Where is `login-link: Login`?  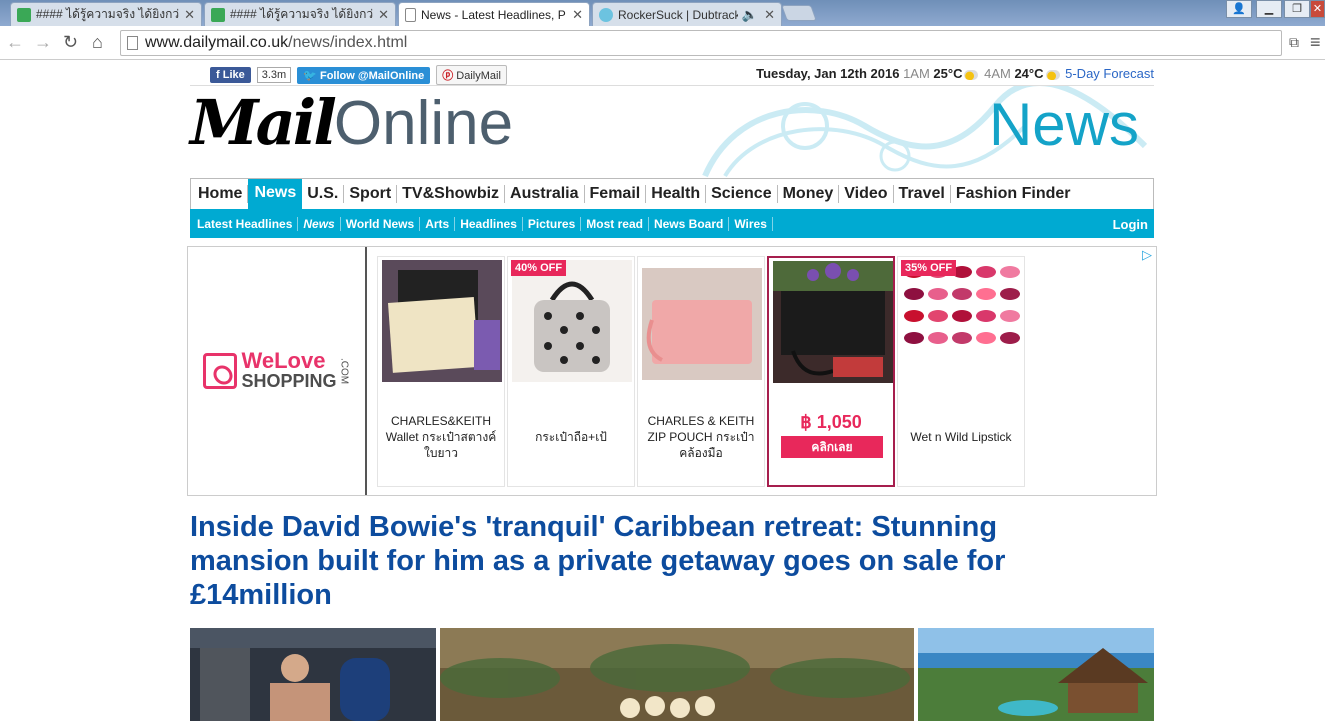 login-link: Login is located at coordinates (1130, 224).